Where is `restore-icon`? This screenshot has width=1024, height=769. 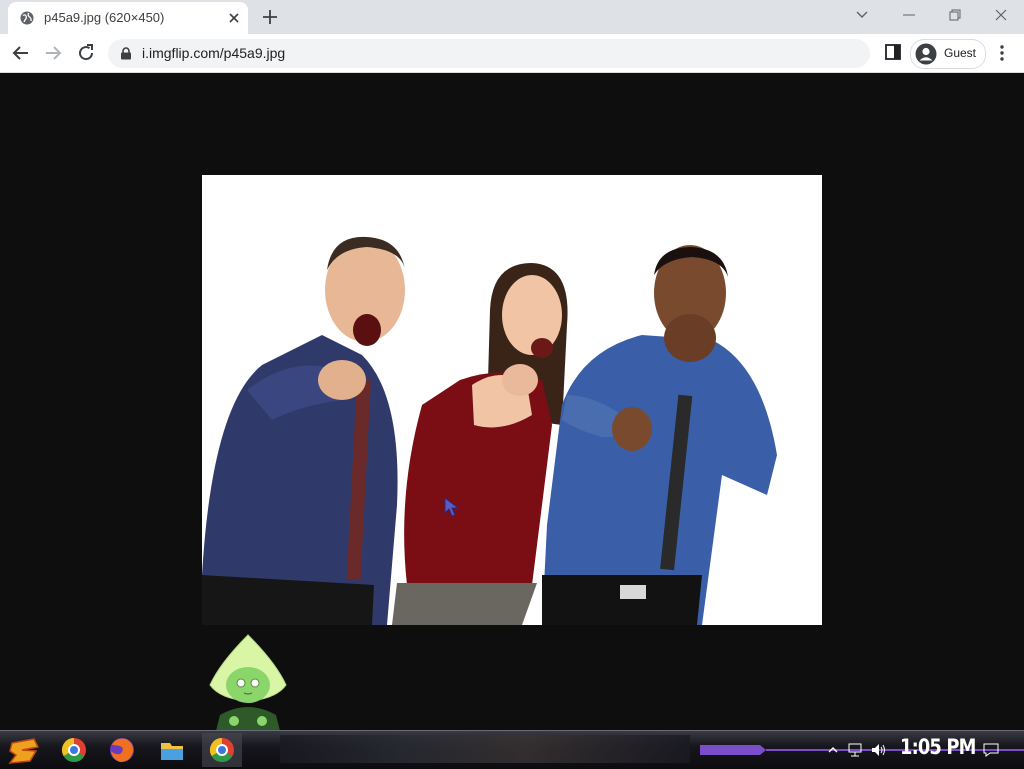
restore-icon is located at coordinates (955, 15).